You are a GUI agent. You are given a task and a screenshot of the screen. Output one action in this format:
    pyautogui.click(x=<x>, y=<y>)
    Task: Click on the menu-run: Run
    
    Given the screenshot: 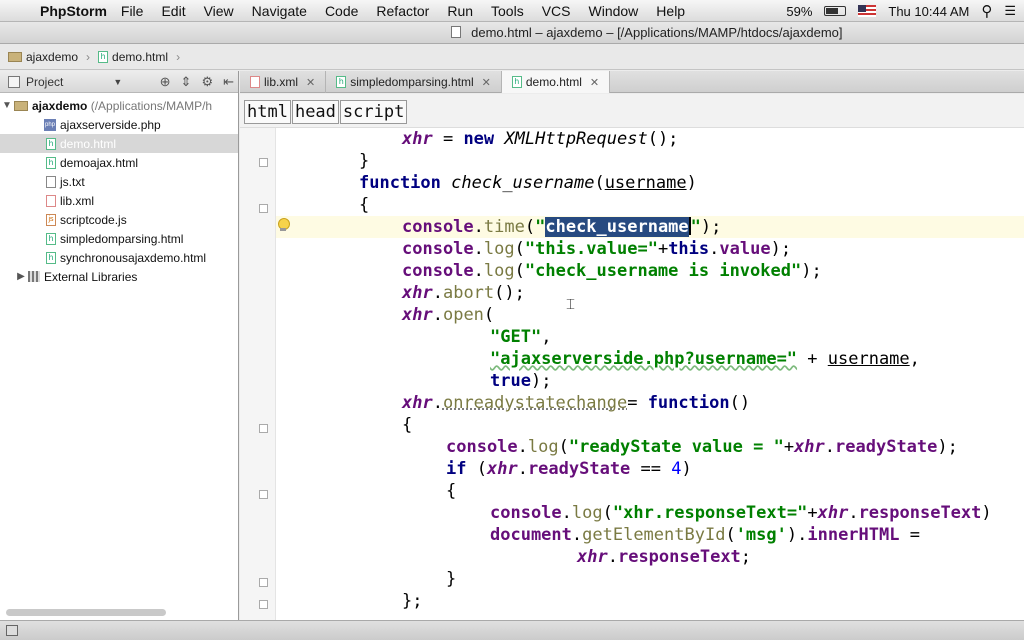 What is the action you would take?
    pyautogui.click(x=460, y=11)
    